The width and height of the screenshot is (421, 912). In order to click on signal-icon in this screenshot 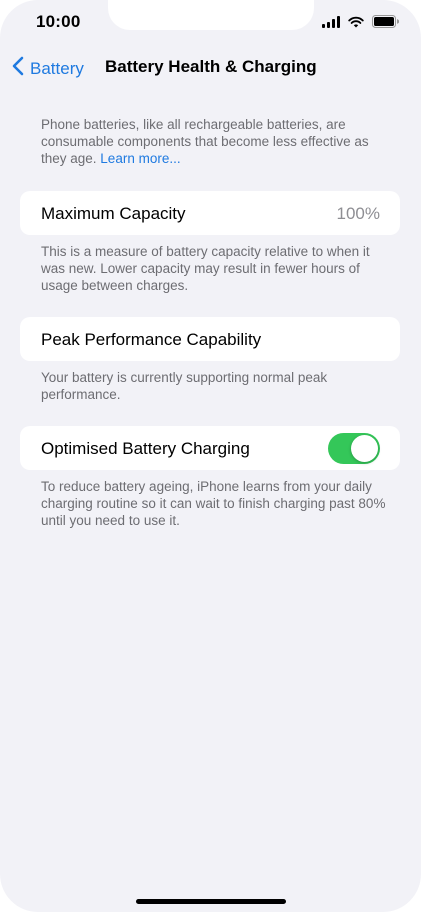, I will do `click(331, 21)`.